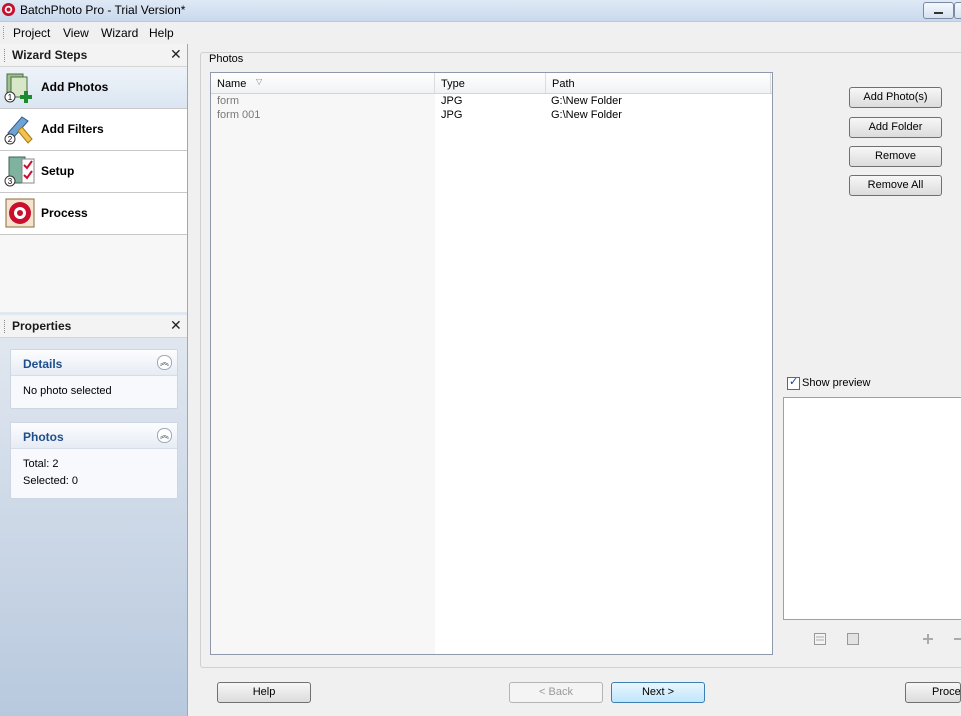 The height and width of the screenshot is (716, 961). Describe the element at coordinates (895, 156) in the screenshot. I see `remove-button: Remove` at that location.